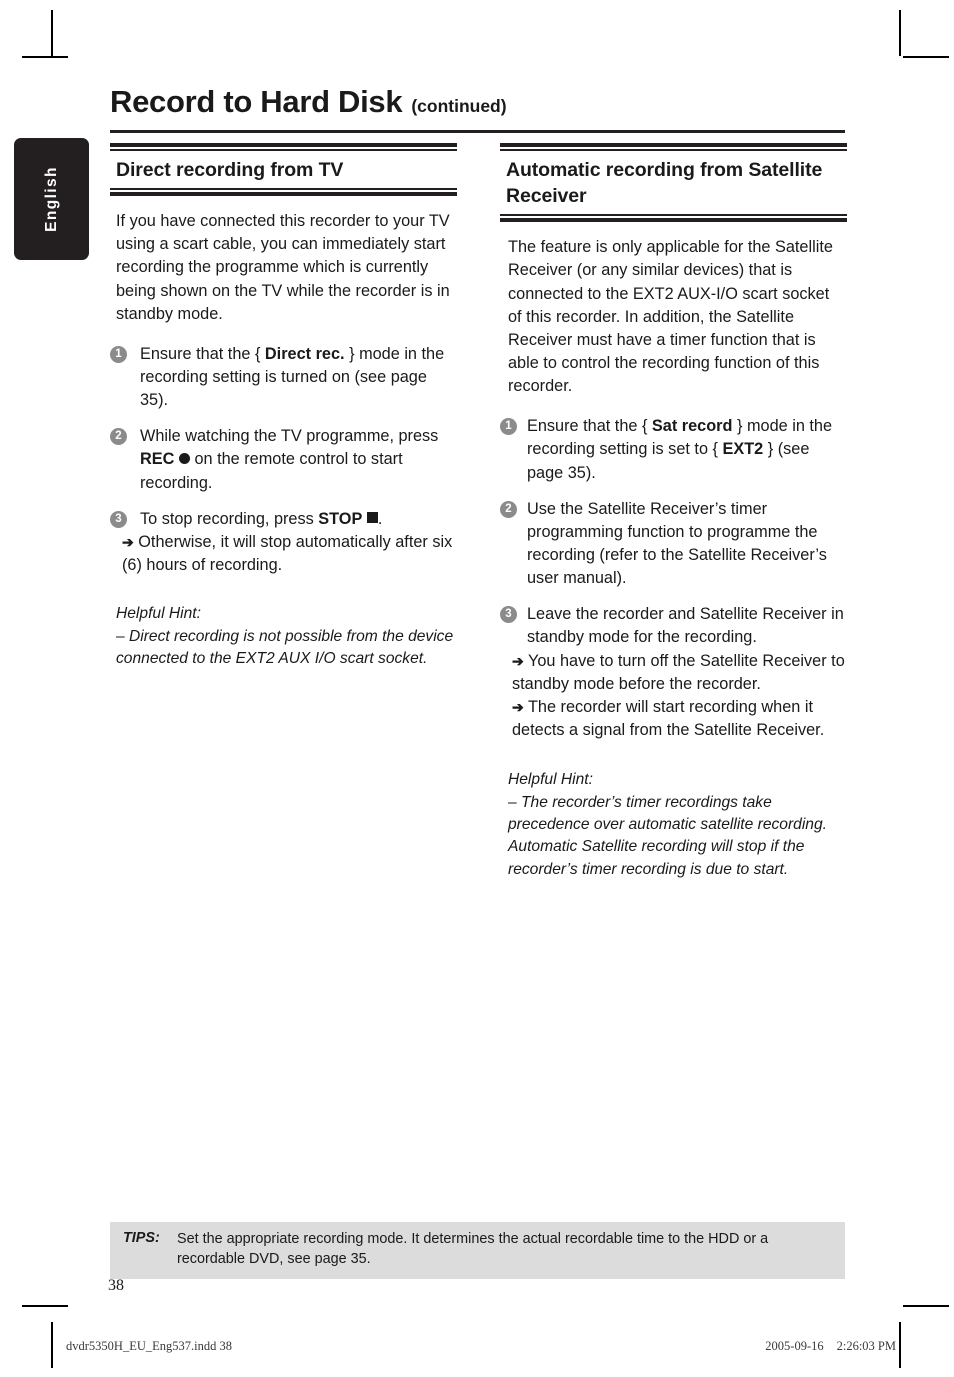 This screenshot has width=954, height=1377. Describe the element at coordinates (830, 1346) in the screenshot. I see `footer-timestamp: 2005-09-16 2:26:03 PM` at that location.